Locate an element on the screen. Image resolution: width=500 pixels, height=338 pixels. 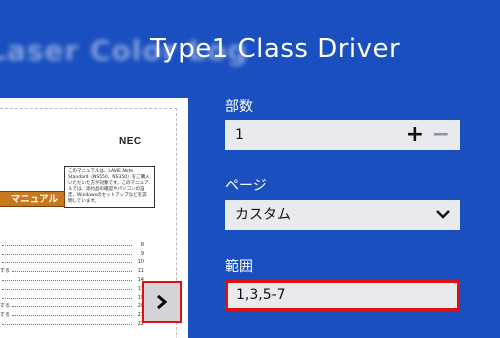
toc-row: 19 is located at coordinates (72, 296).